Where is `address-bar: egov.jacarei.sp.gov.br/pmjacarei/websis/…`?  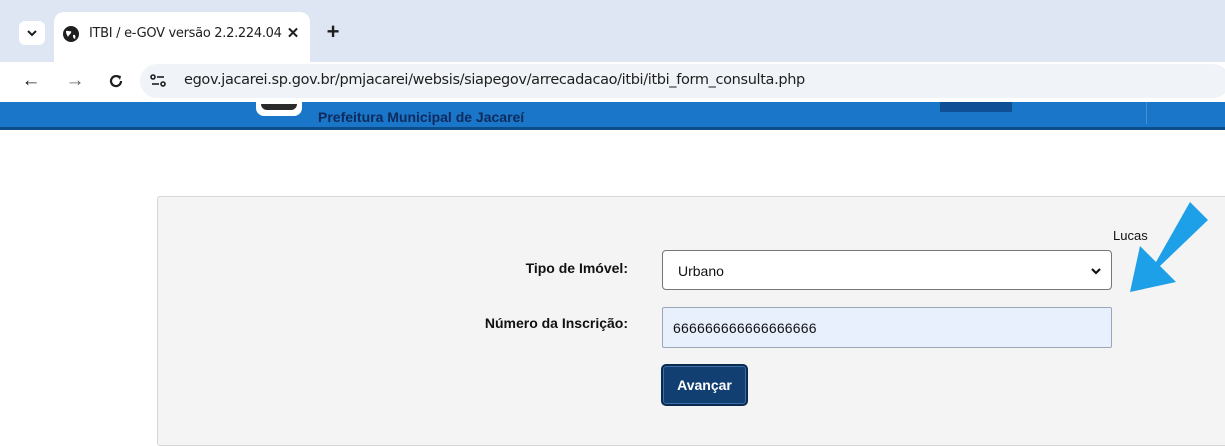 address-bar: egov.jacarei.sp.gov.br/pmjacarei/websis/… is located at coordinates (682, 81).